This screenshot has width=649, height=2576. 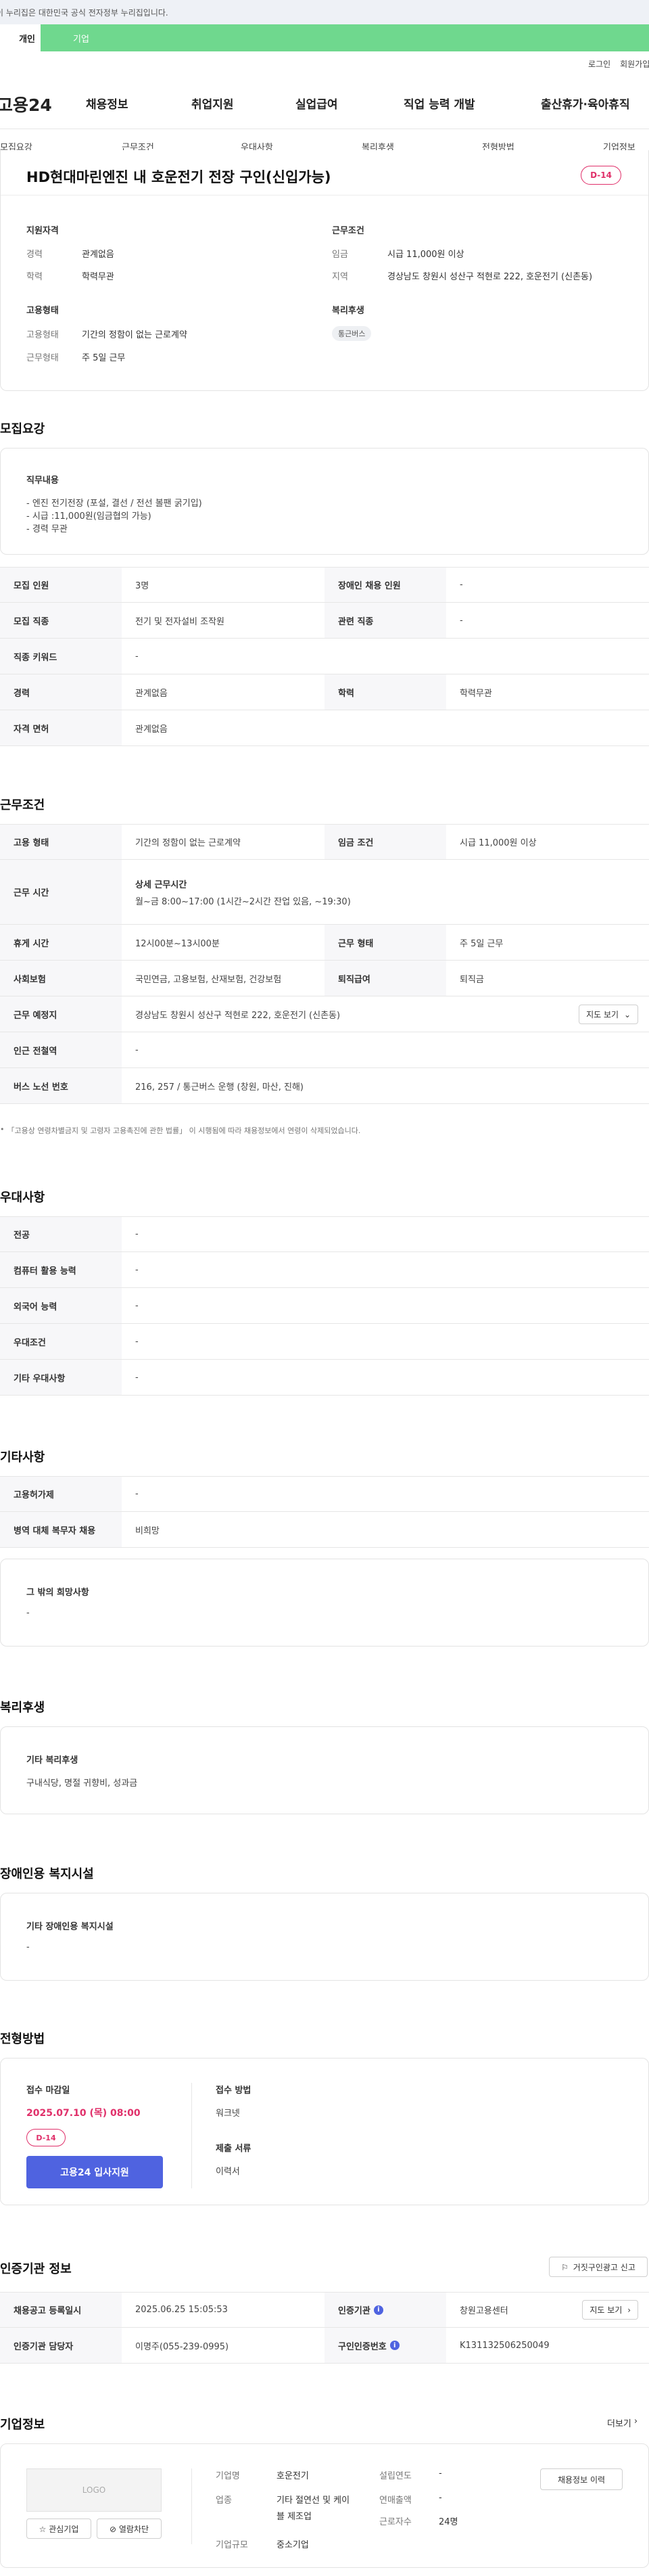 I want to click on disability-section-title: 장애인용 복지시설, so click(x=47, y=1874).